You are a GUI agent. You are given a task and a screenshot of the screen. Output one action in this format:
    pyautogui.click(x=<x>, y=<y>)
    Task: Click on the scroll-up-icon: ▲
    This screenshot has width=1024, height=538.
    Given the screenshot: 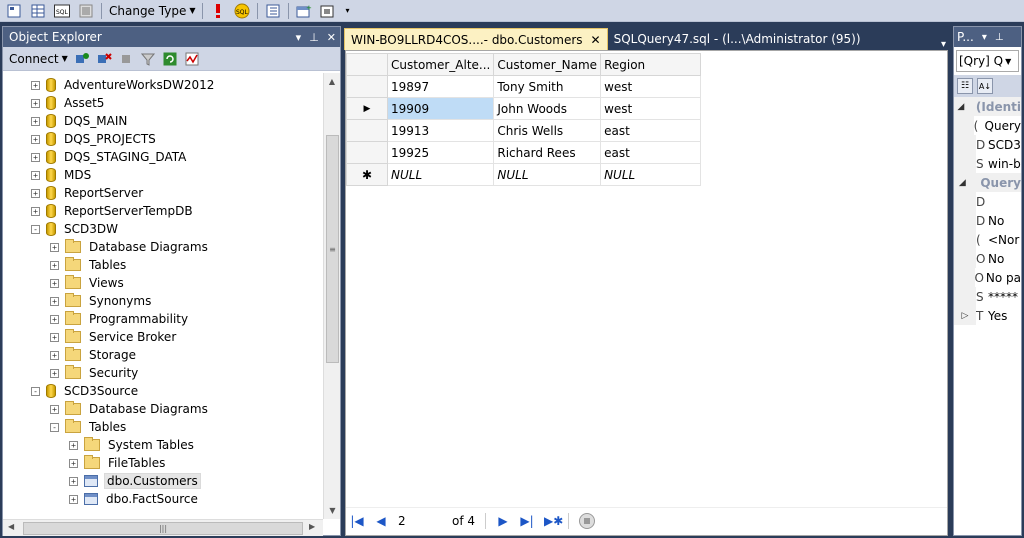 What is the action you would take?
    pyautogui.click(x=332, y=81)
    